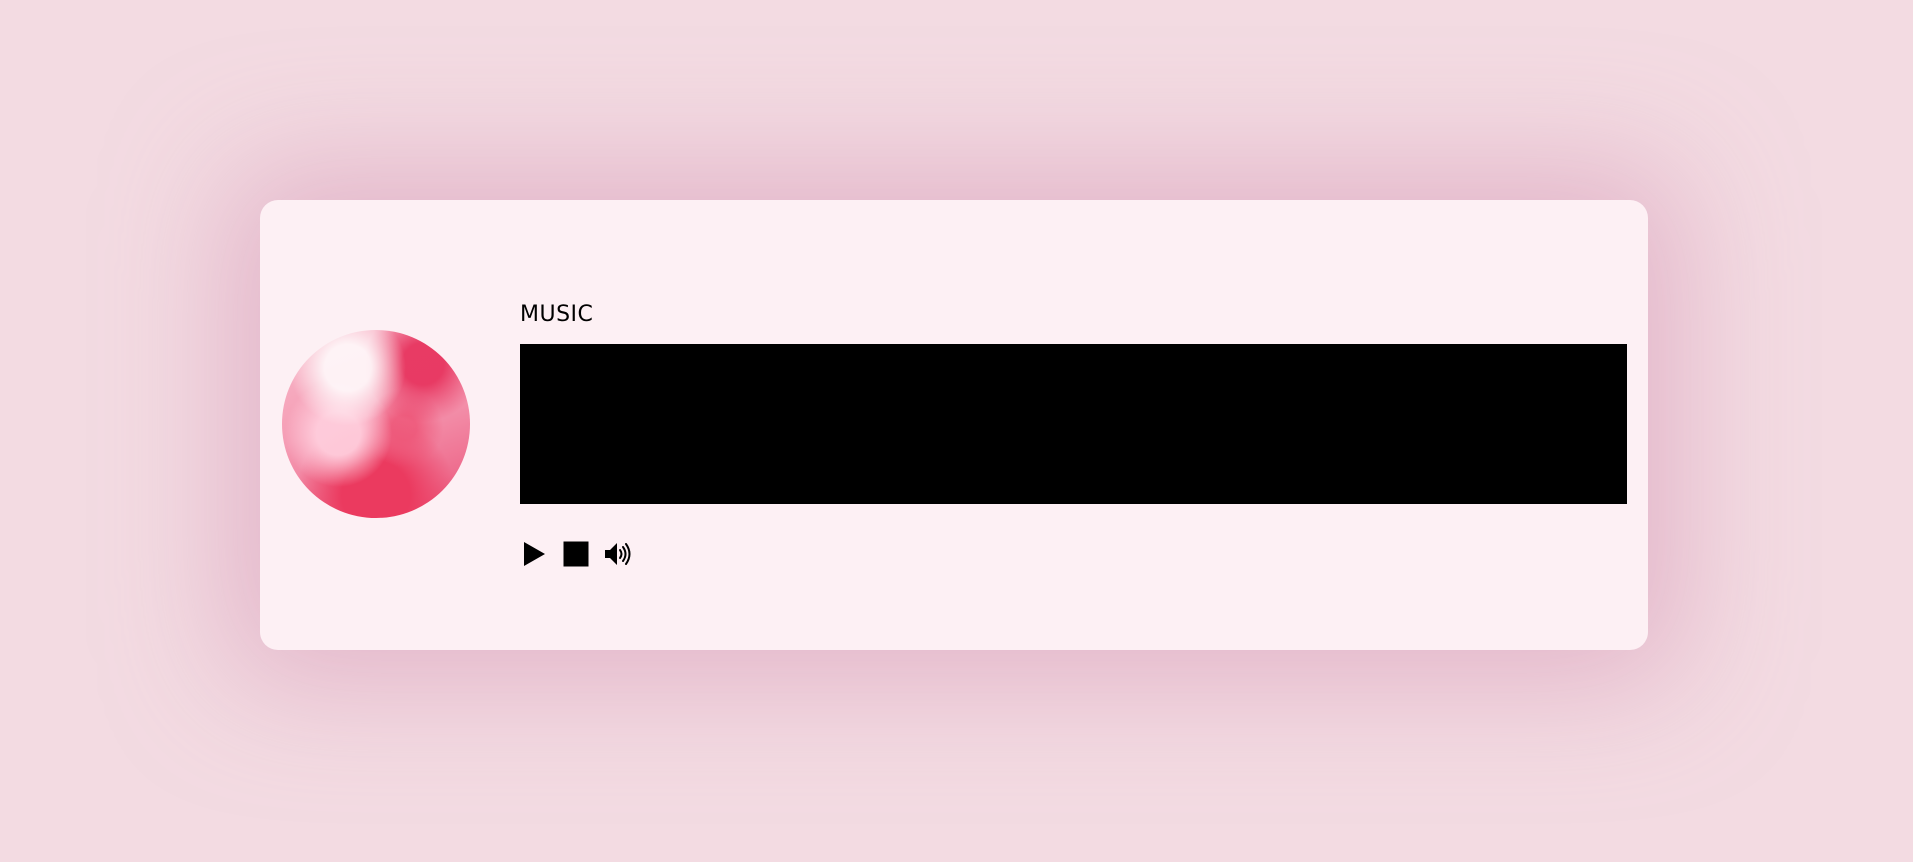  Describe the element at coordinates (557, 314) in the screenshot. I see `player-title: MUSIC` at that location.